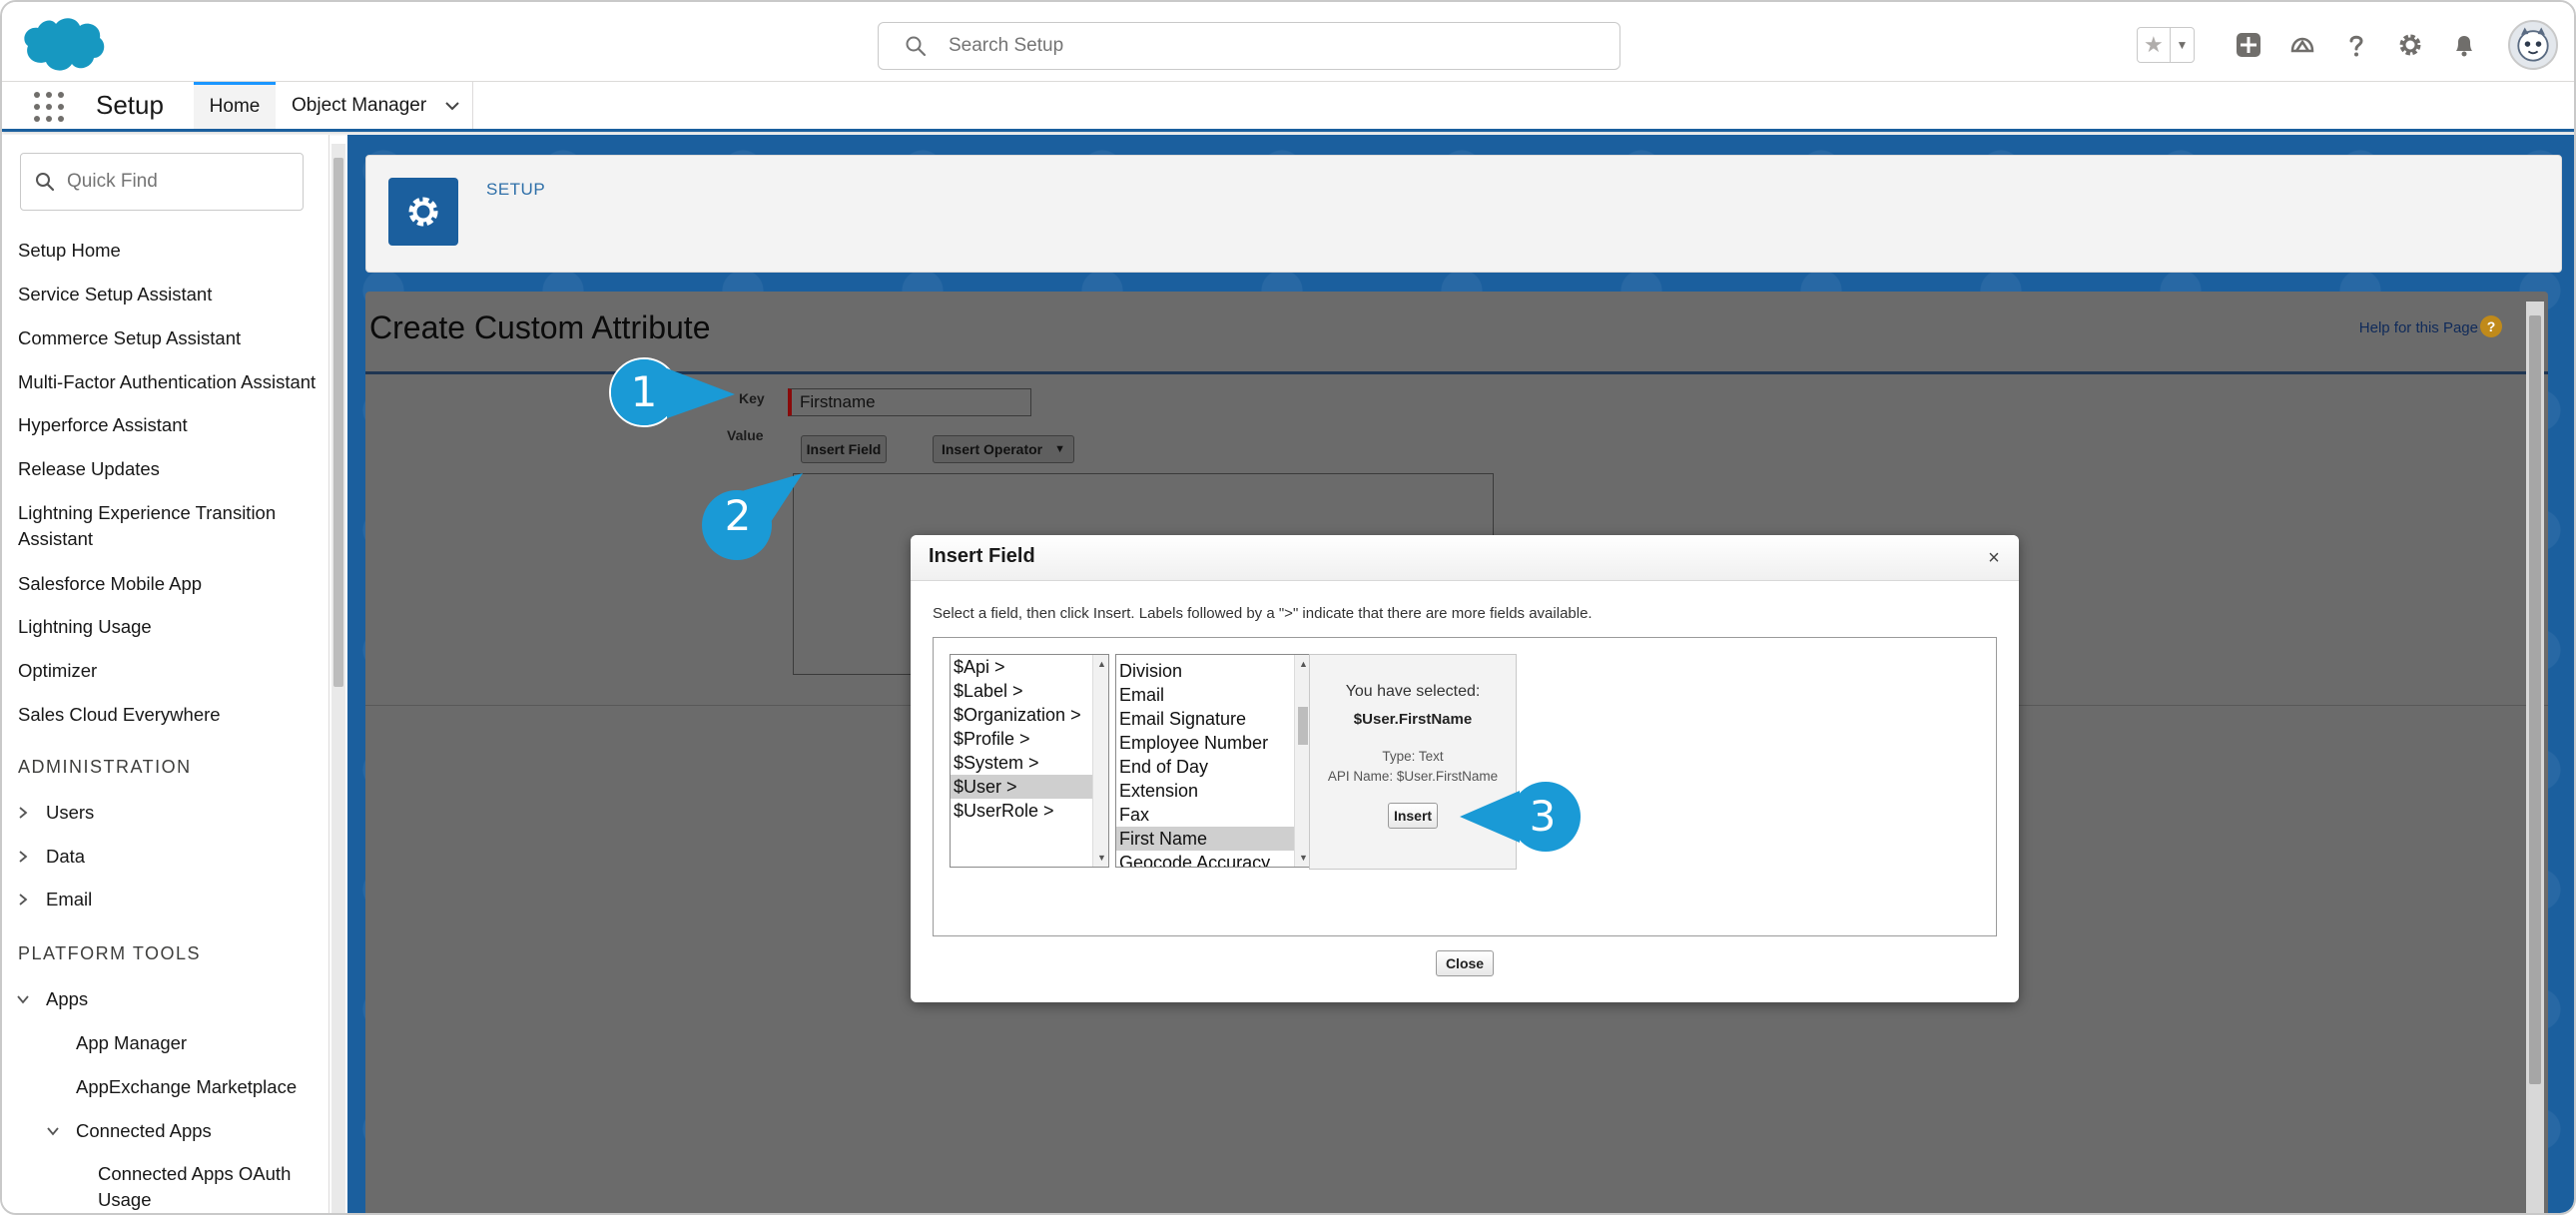 Image resolution: width=2576 pixels, height=1215 pixels. Describe the element at coordinates (1006, 45) in the screenshot. I see `search-placeholder: Search Setup` at that location.